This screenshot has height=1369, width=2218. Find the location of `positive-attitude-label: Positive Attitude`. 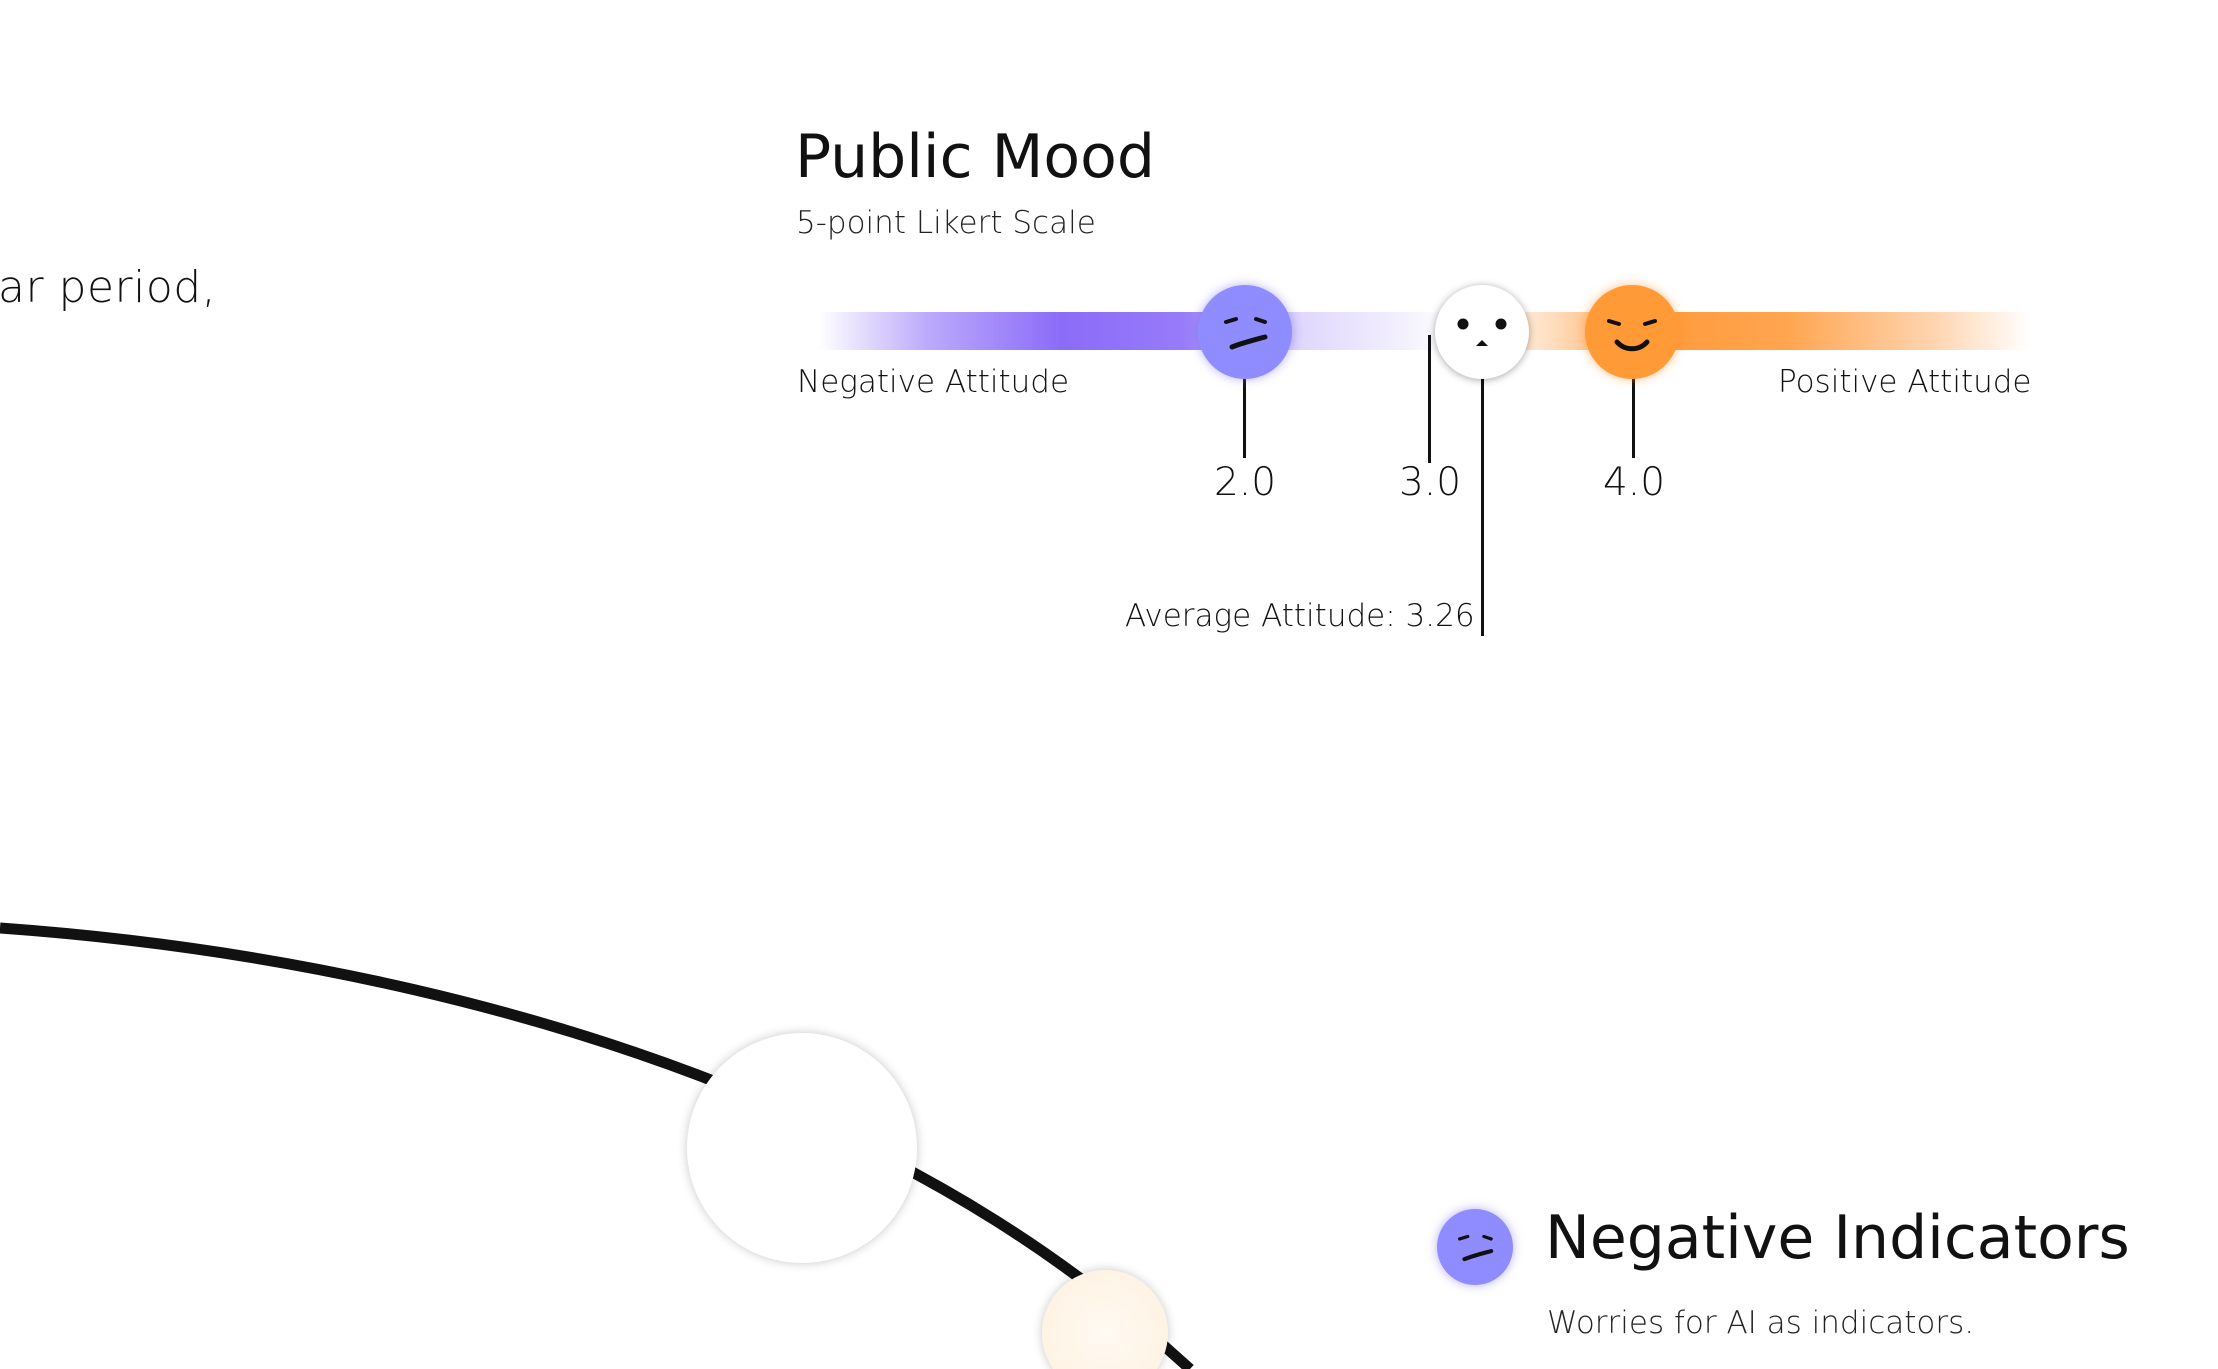

positive-attitude-label: Positive Attitude is located at coordinates (1905, 382).